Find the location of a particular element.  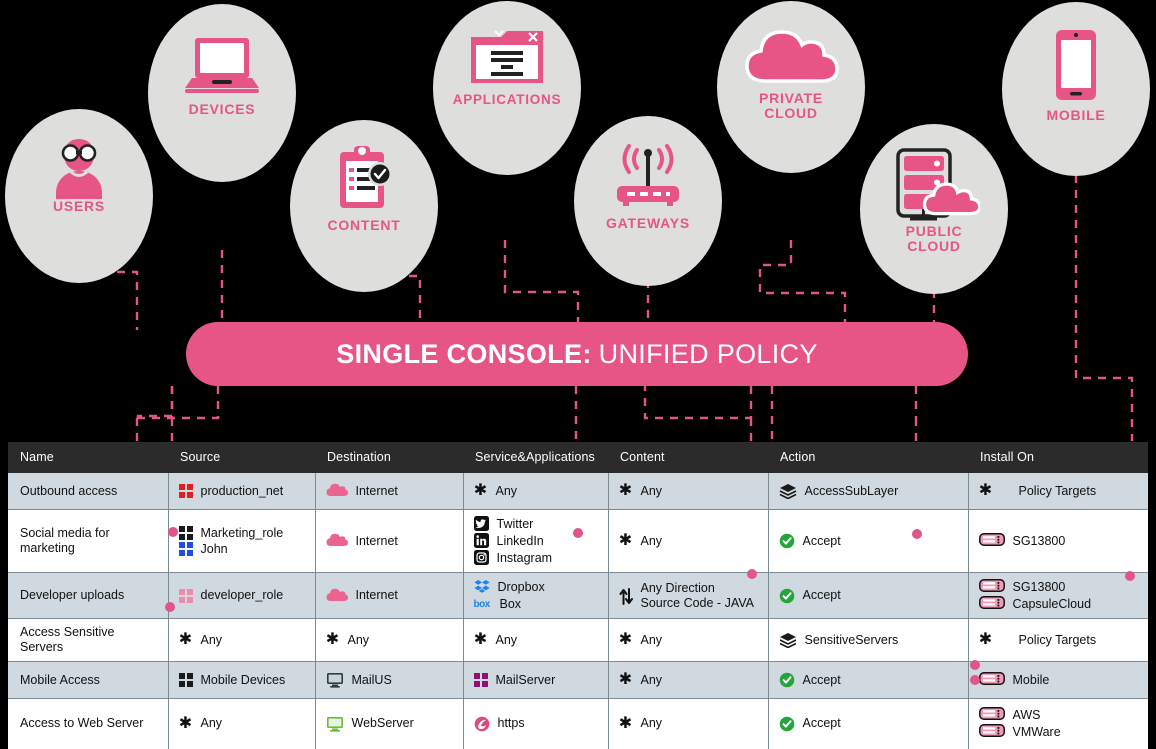

cell-action: AccessSubLayer is located at coordinates (868, 491).